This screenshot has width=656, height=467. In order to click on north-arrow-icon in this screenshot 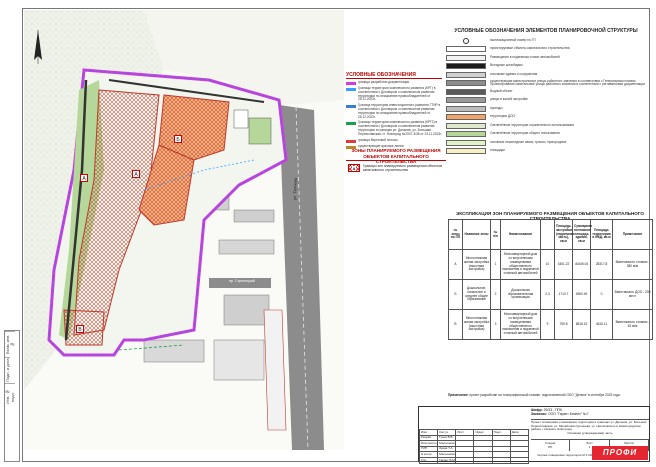, I will do `click(38, 47)`.